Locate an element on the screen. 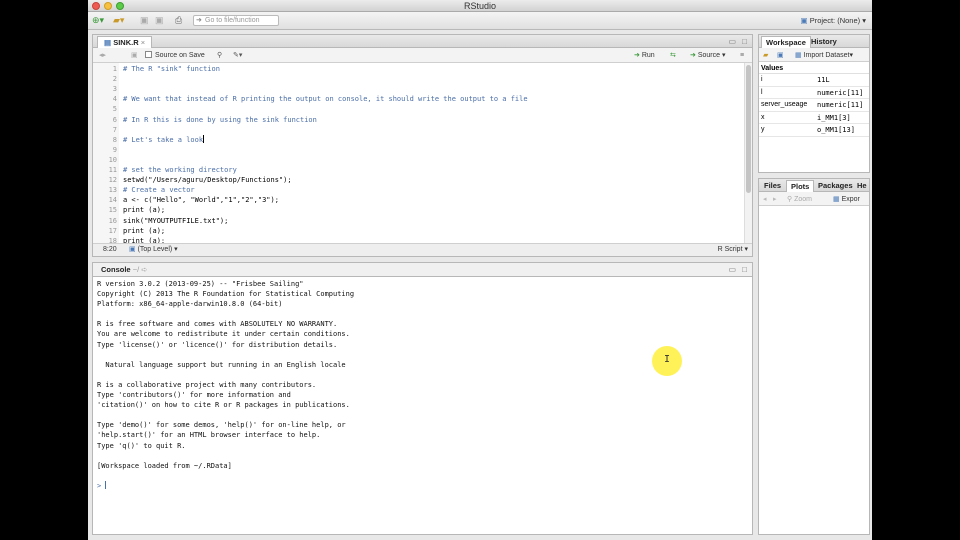 The width and height of the screenshot is (960, 540). variable-value: numeric[11] is located at coordinates (840, 105).